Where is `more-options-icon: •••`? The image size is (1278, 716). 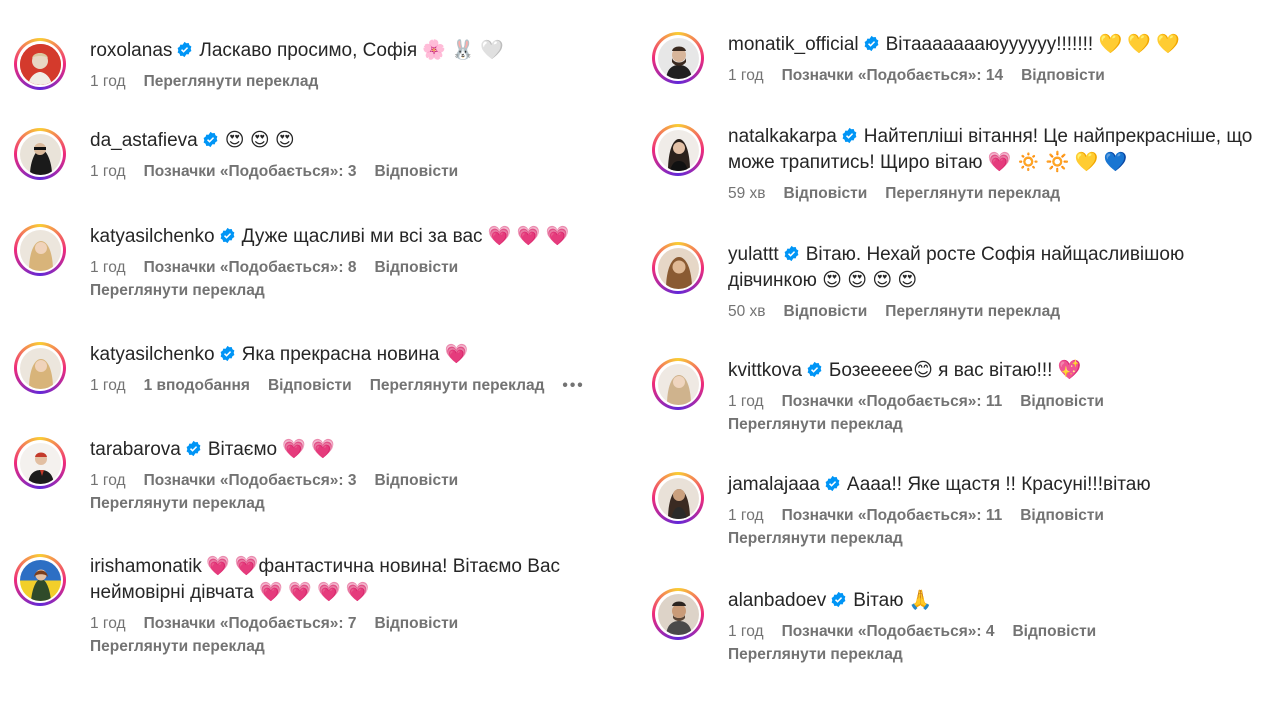 more-options-icon: ••• is located at coordinates (573, 386).